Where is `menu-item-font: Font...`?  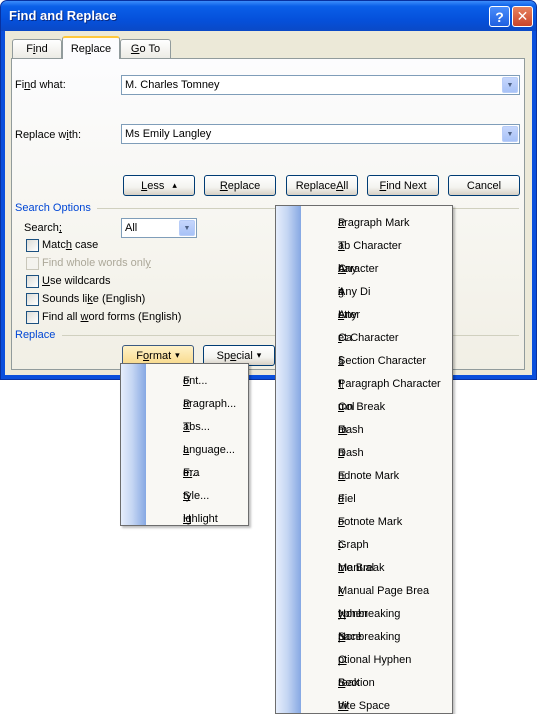 menu-item-font: Font... is located at coordinates (184, 376).